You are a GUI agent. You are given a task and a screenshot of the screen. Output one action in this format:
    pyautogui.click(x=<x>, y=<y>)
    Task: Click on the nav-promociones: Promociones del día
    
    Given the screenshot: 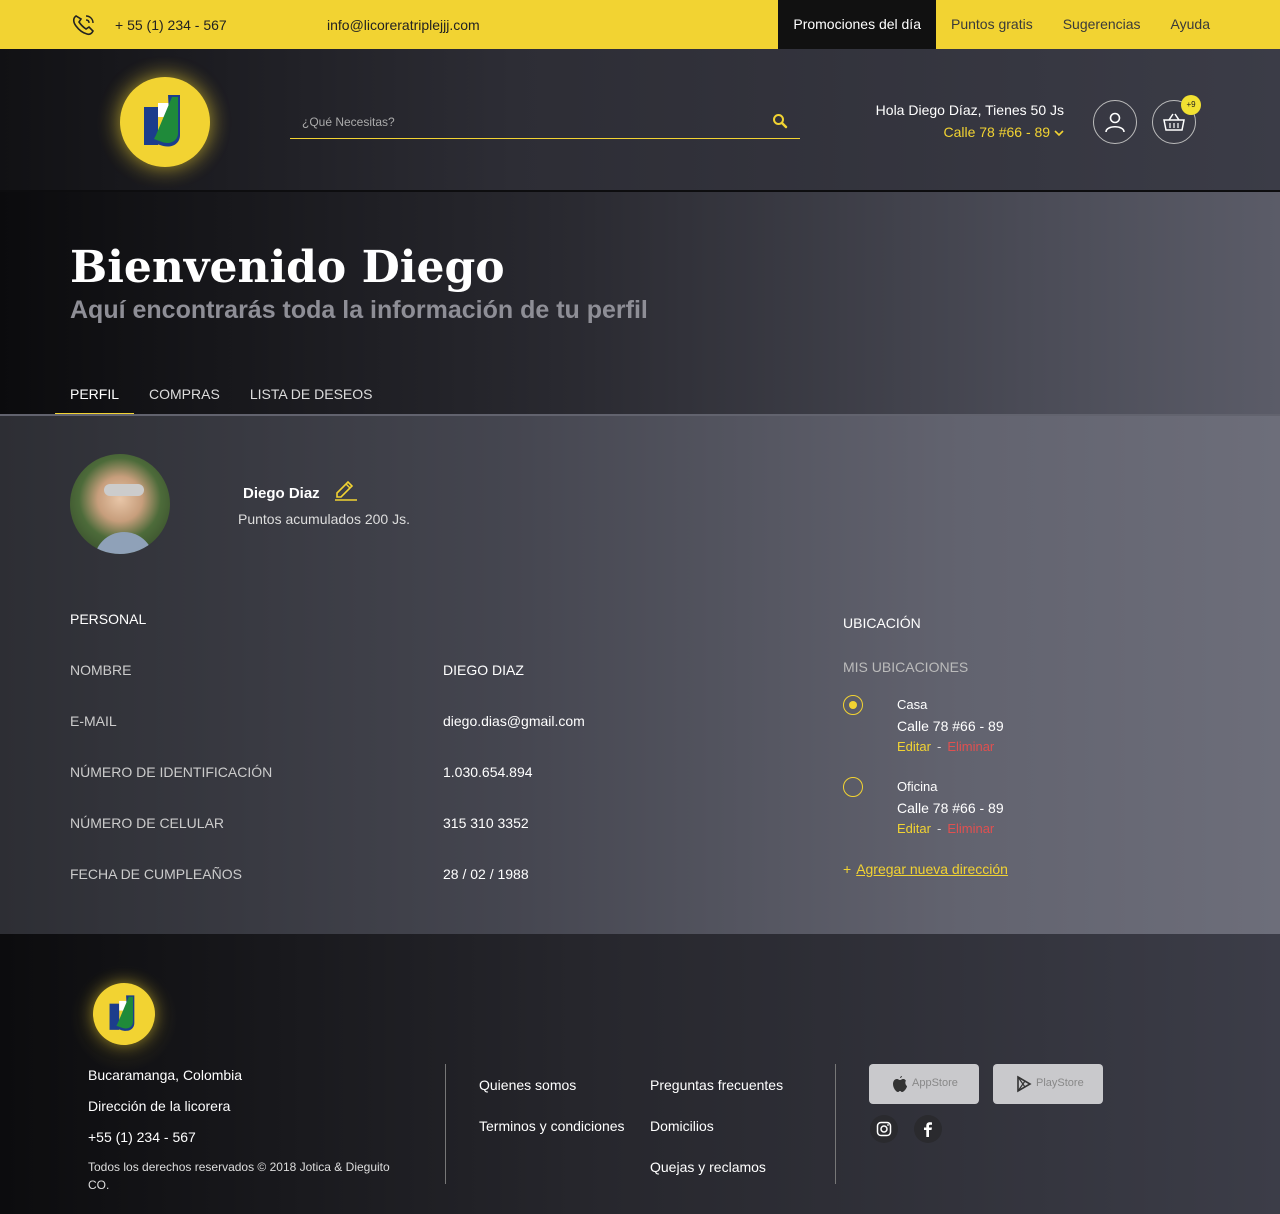 What is the action you would take?
    pyautogui.click(x=857, y=24)
    